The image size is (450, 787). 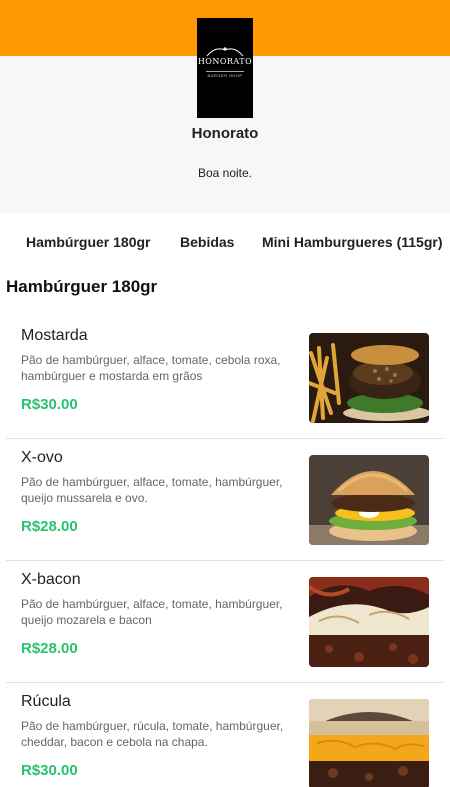 I want to click on tab-bebidas: Bebidas, so click(x=207, y=242).